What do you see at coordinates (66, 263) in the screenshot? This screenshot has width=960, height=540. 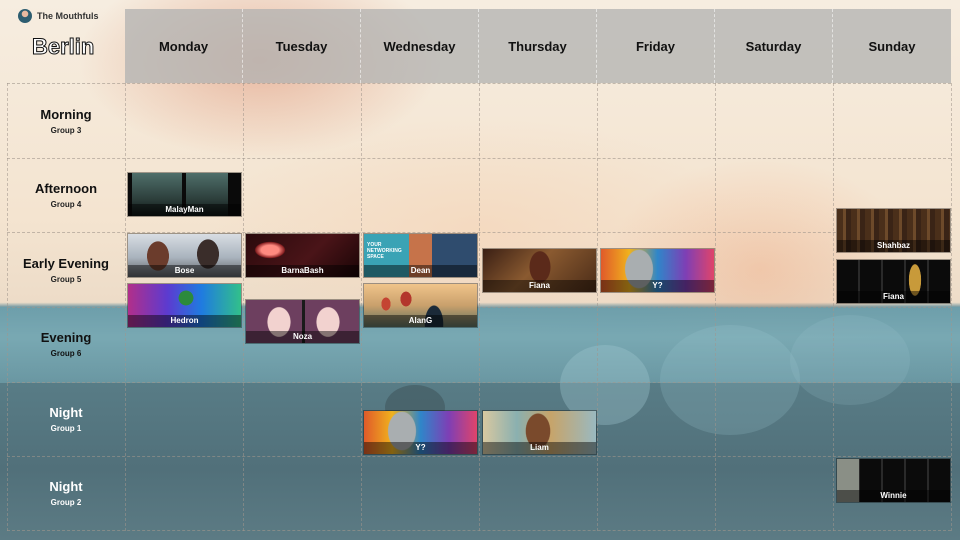 I see `row-name: Early Evening` at bounding box center [66, 263].